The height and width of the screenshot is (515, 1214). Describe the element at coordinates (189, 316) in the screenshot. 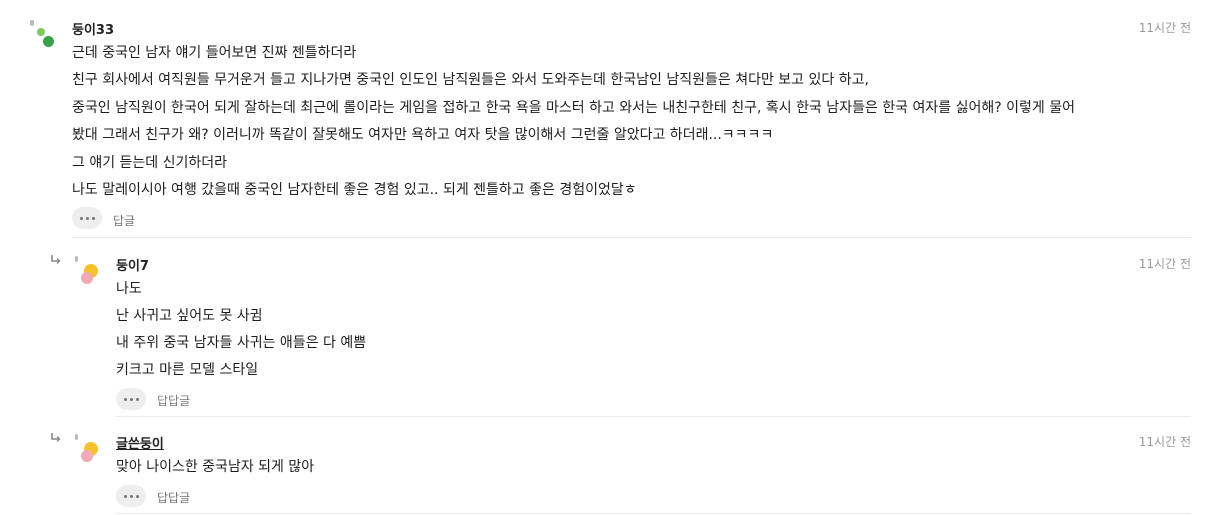

I see `comment-text-line: 난 사귀고 싶어도 못 사귐` at that location.